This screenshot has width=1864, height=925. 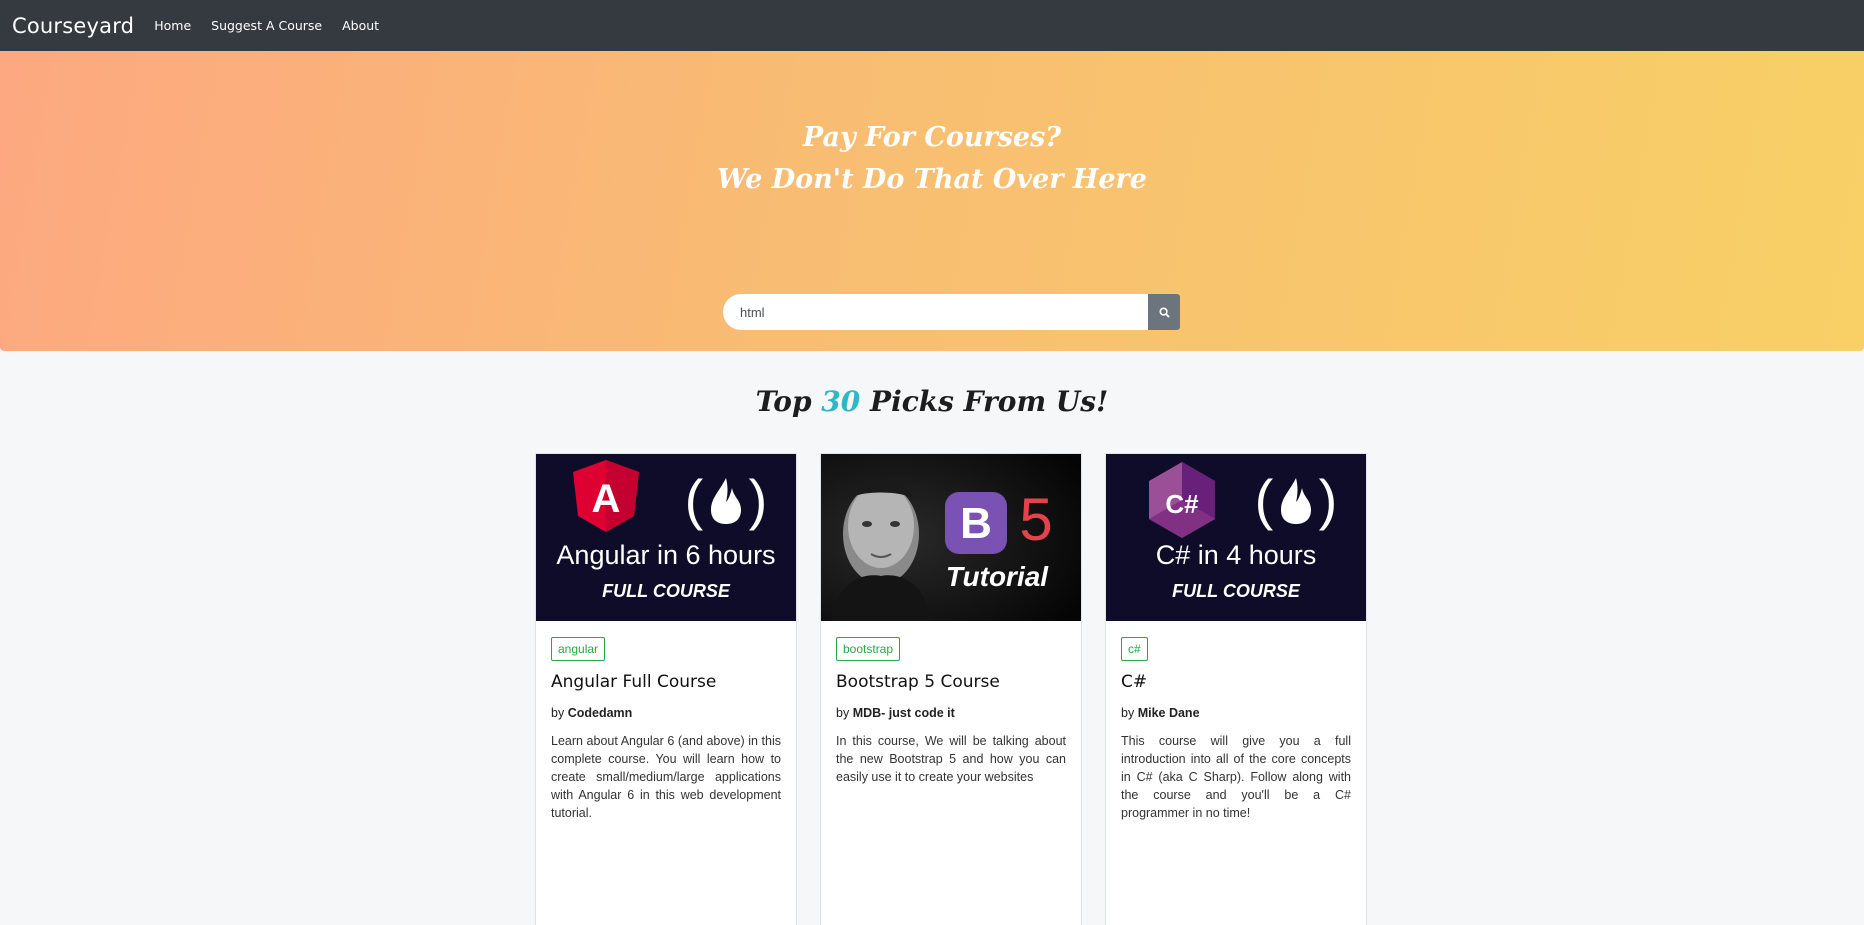 What do you see at coordinates (578, 649) in the screenshot?
I see `course-tag: angular` at bounding box center [578, 649].